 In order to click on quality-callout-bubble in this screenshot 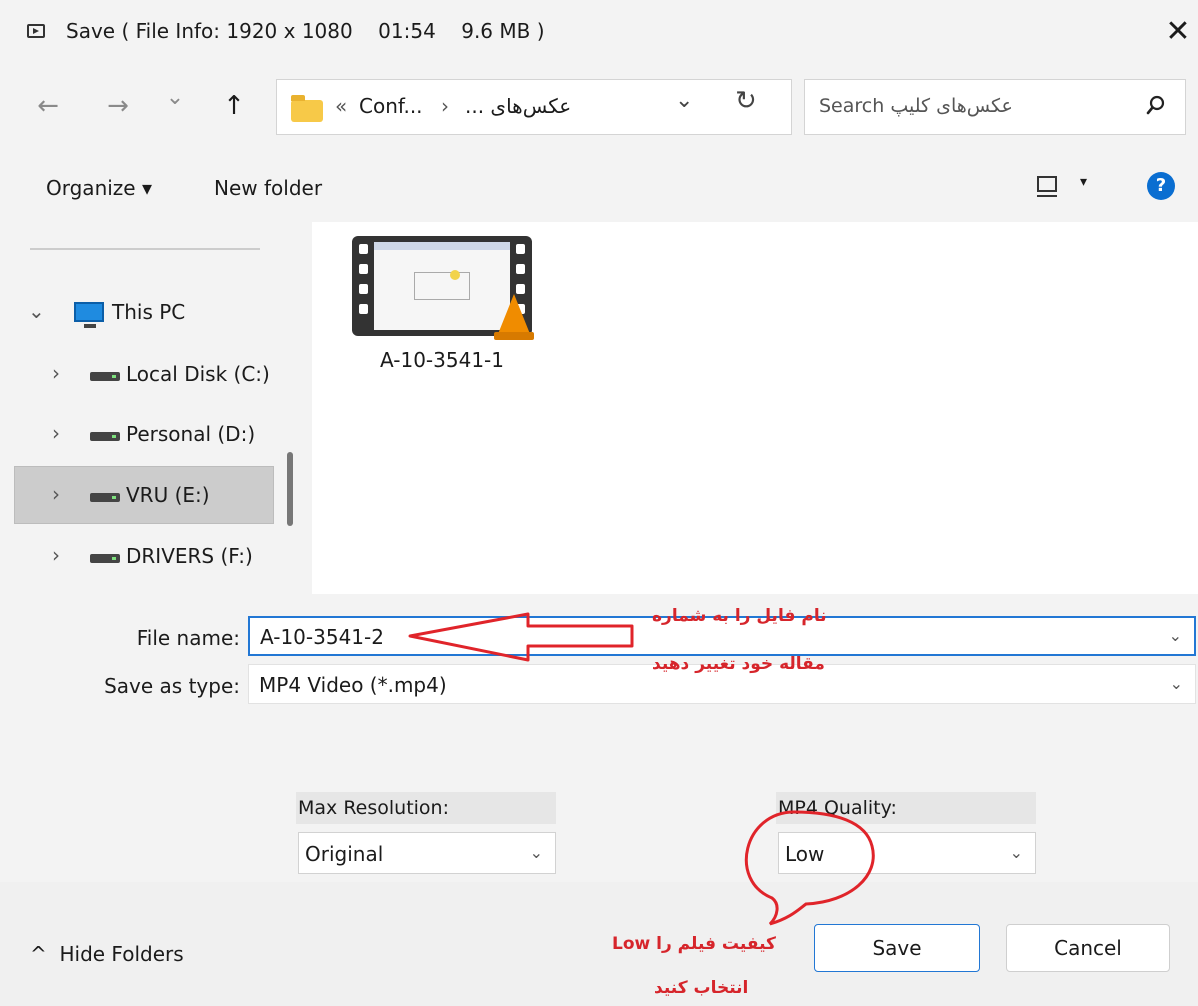, I will do `click(809, 868)`.